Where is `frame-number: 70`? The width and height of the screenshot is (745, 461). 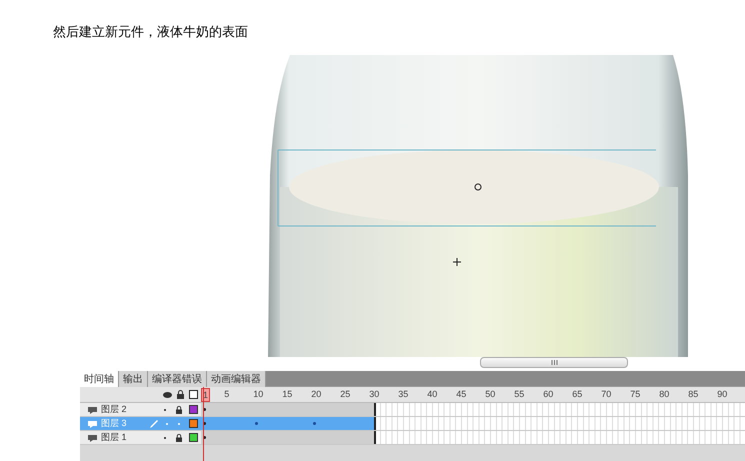 frame-number: 70 is located at coordinates (606, 394).